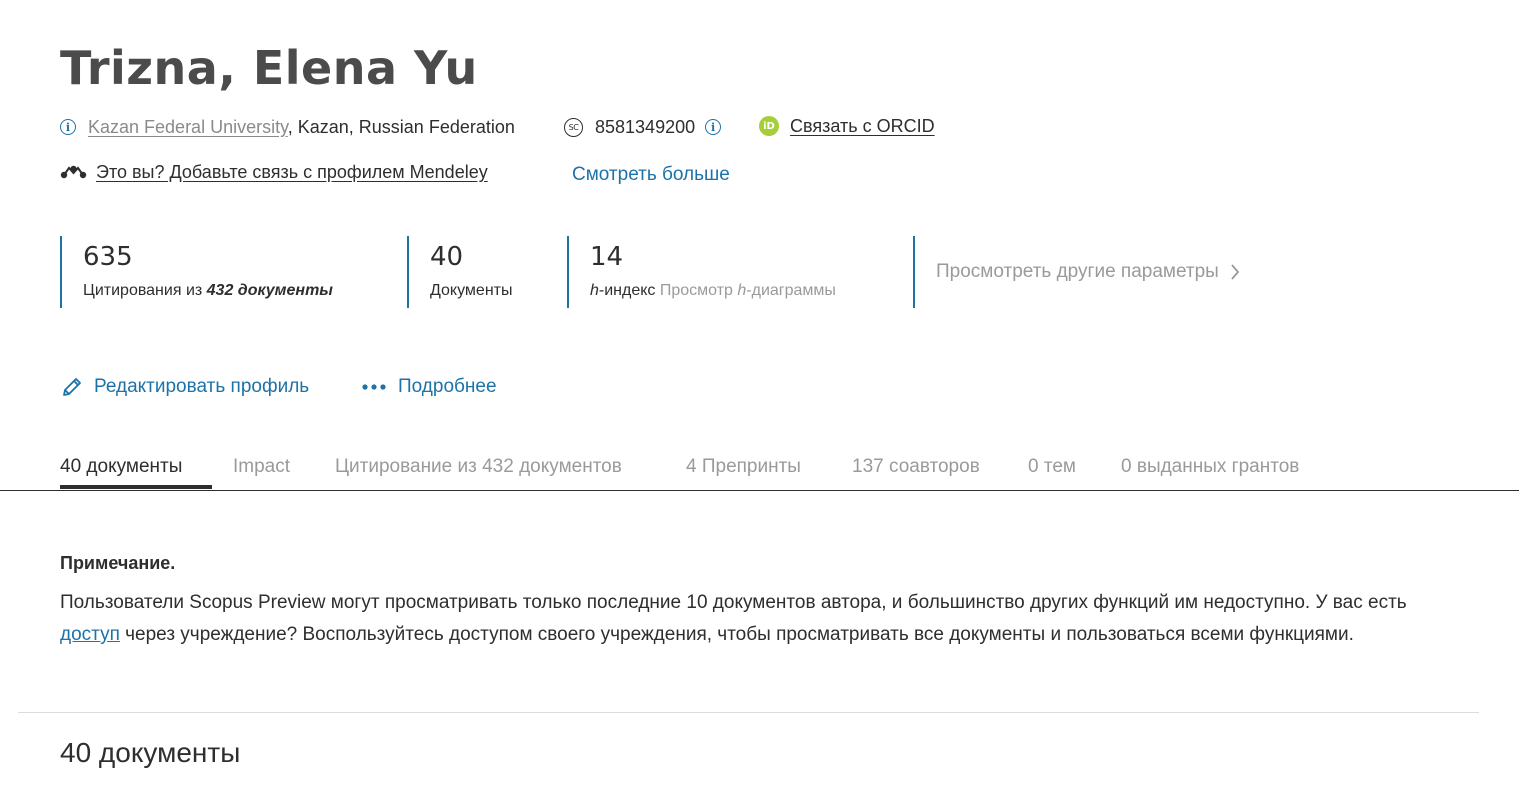  I want to click on documents-heading: 40 документы, so click(150, 752).